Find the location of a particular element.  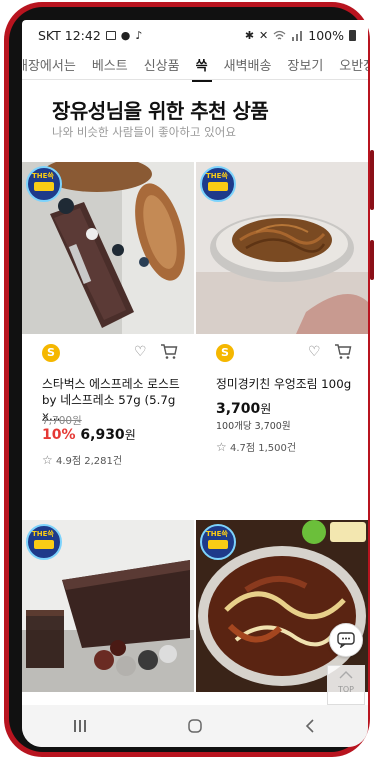

chat-button is located at coordinates (346, 640).